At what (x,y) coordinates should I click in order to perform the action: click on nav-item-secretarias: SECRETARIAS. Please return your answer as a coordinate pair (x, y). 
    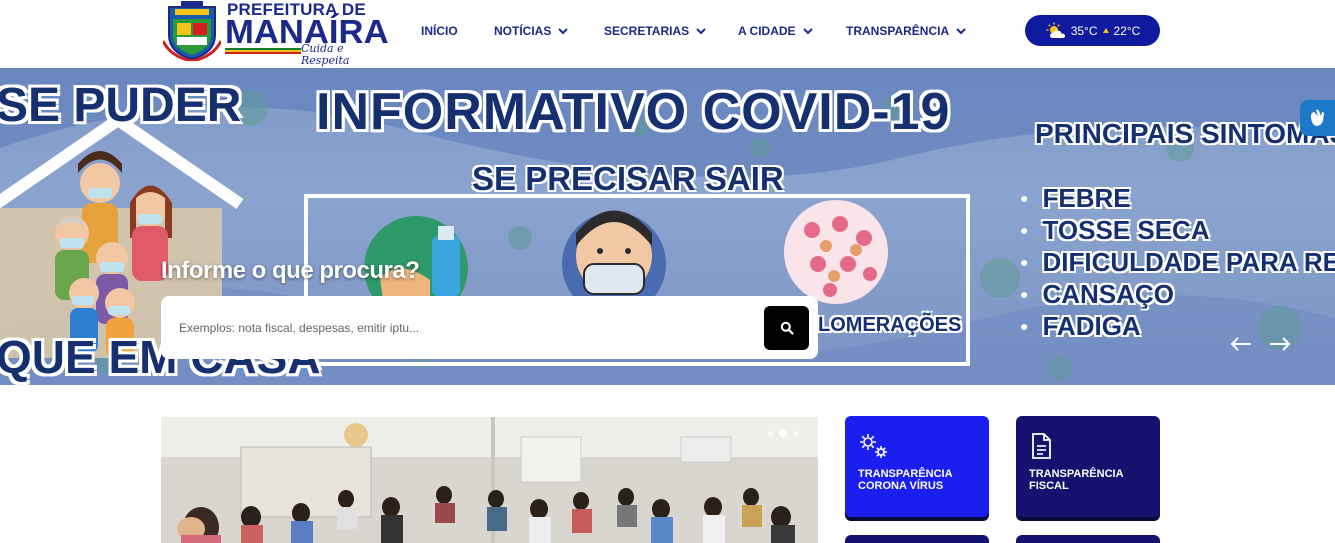
    Looking at the image, I should click on (655, 31).